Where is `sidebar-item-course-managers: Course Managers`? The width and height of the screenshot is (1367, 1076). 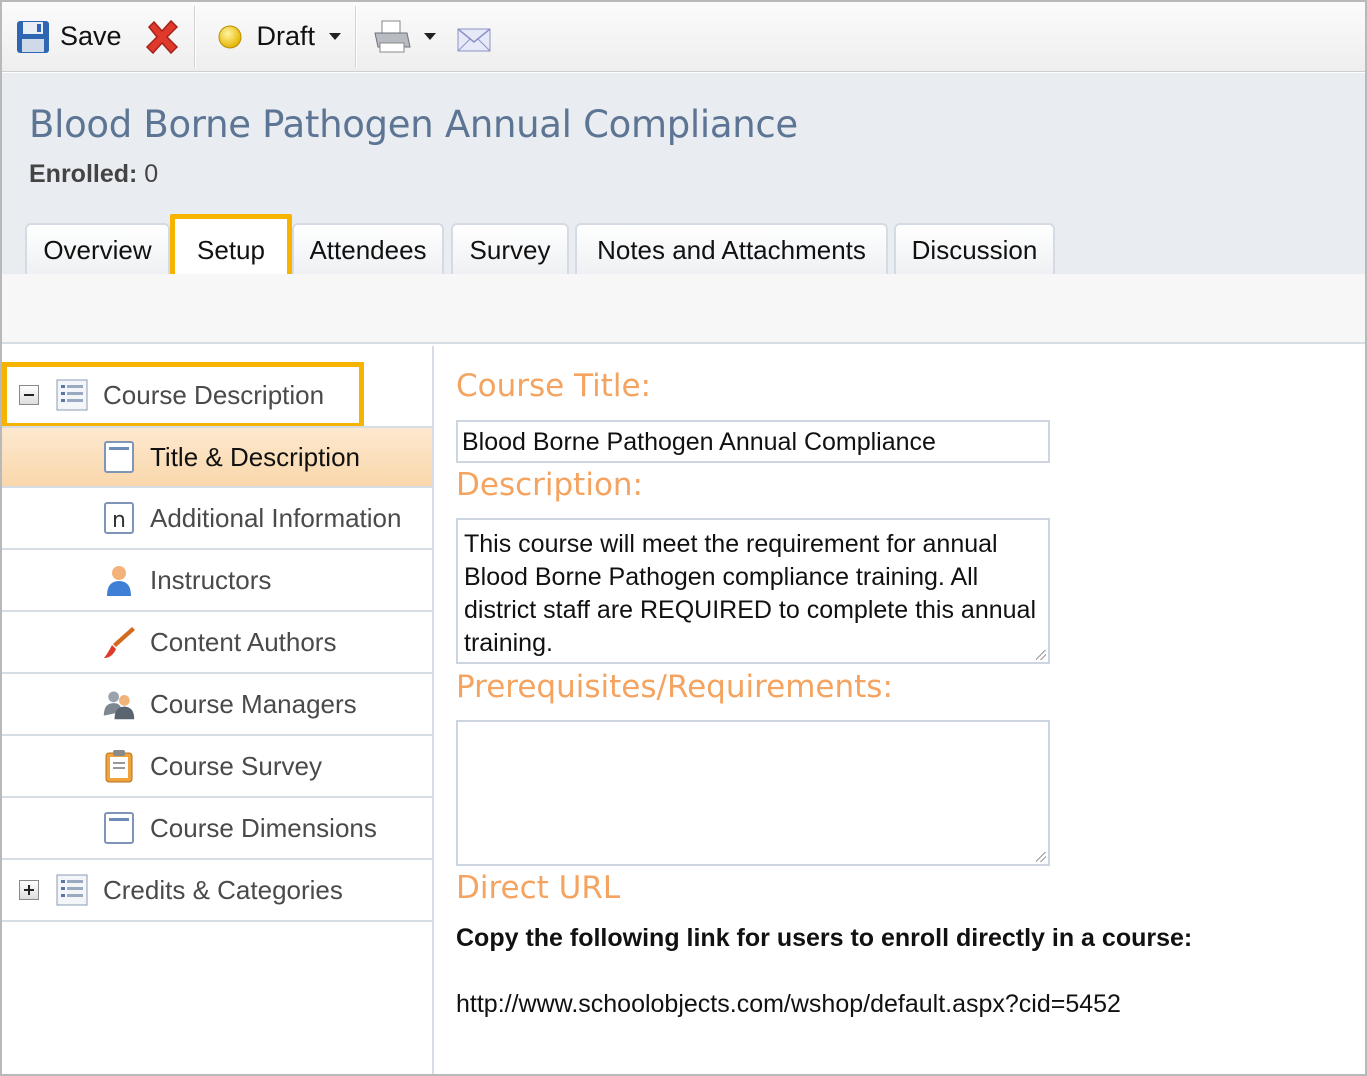 sidebar-item-course-managers: Course Managers is located at coordinates (217, 705).